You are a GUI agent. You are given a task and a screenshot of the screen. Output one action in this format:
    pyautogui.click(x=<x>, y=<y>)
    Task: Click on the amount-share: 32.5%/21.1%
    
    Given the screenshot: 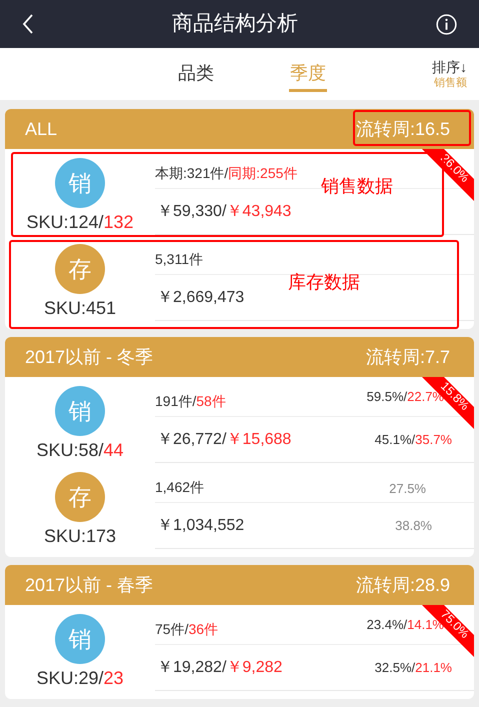 What is the action you would take?
    pyautogui.click(x=413, y=667)
    